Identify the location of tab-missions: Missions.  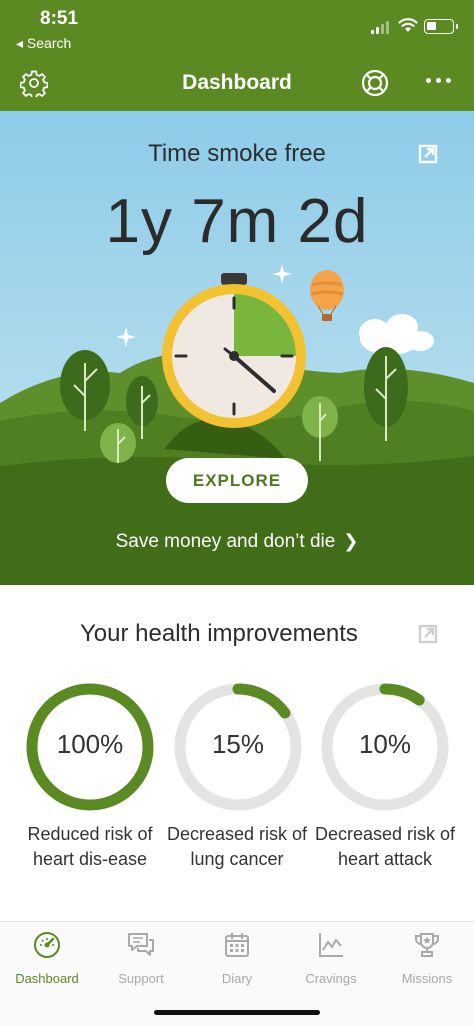
(427, 958).